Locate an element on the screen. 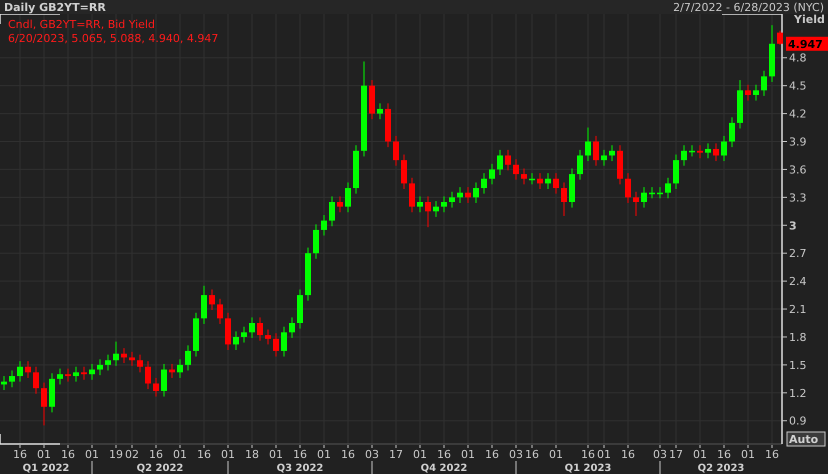 This screenshot has height=474, width=828. axis-label: 3.6 is located at coordinates (797, 169).